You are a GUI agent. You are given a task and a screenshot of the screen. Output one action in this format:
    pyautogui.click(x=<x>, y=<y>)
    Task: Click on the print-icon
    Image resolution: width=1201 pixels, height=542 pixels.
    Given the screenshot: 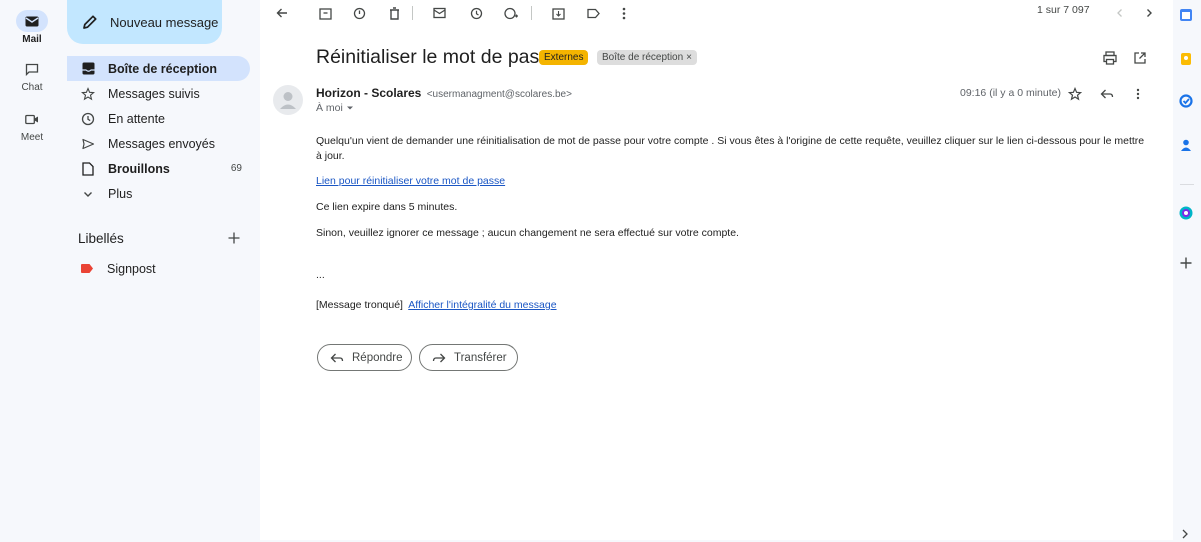 What is the action you would take?
    pyautogui.click(x=1110, y=58)
    